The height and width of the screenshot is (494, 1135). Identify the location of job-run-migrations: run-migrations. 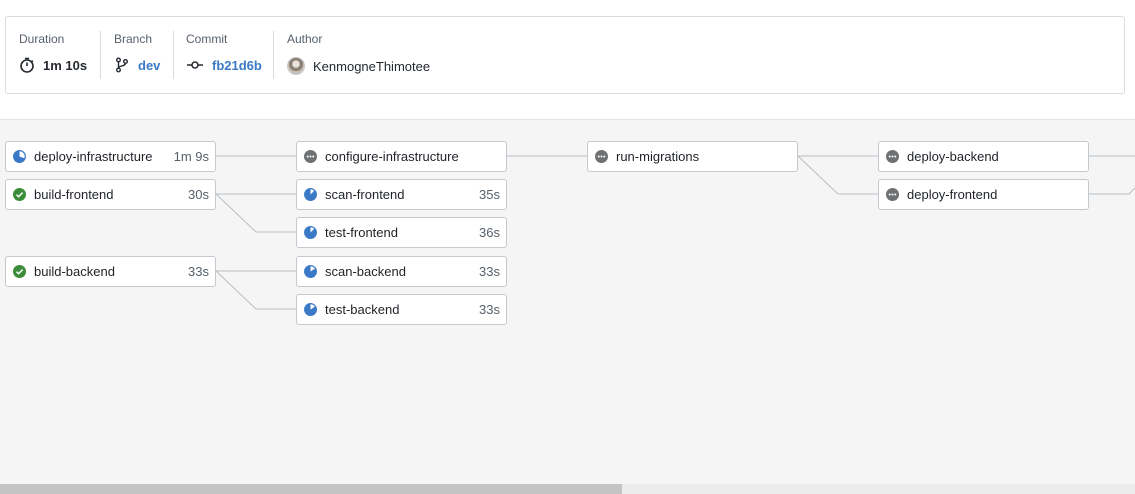
(692, 156).